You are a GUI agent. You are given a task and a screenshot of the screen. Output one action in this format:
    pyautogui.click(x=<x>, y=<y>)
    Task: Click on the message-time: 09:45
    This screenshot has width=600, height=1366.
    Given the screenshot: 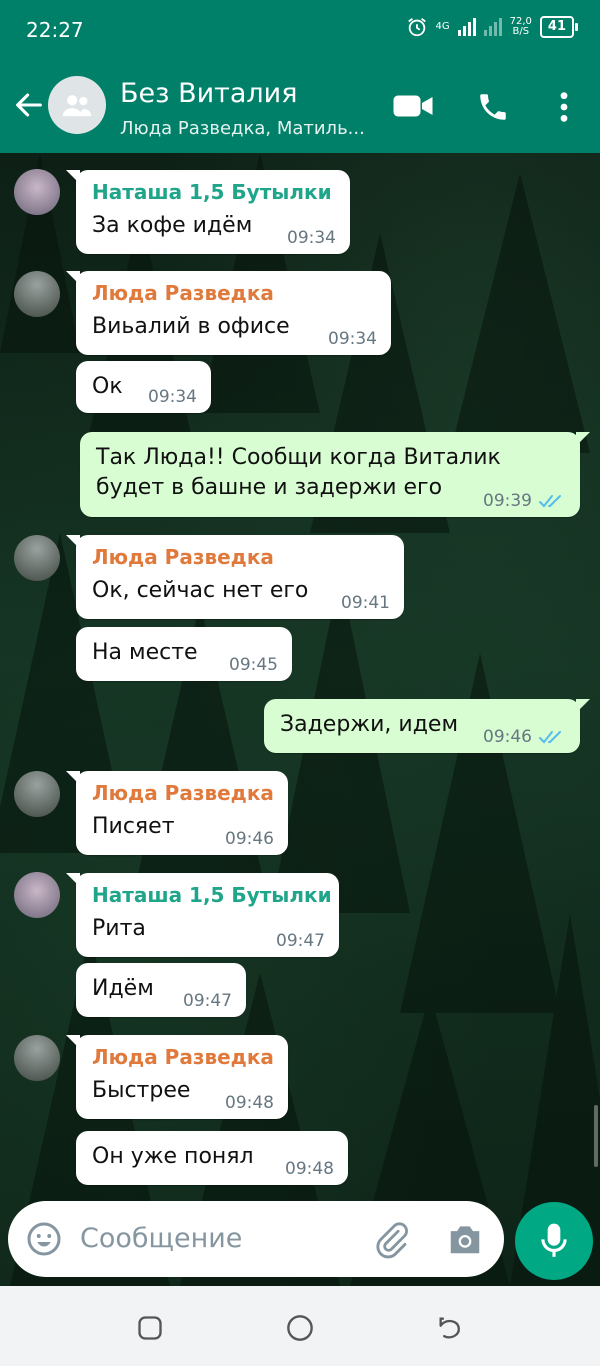 What is the action you would take?
    pyautogui.click(x=253, y=665)
    